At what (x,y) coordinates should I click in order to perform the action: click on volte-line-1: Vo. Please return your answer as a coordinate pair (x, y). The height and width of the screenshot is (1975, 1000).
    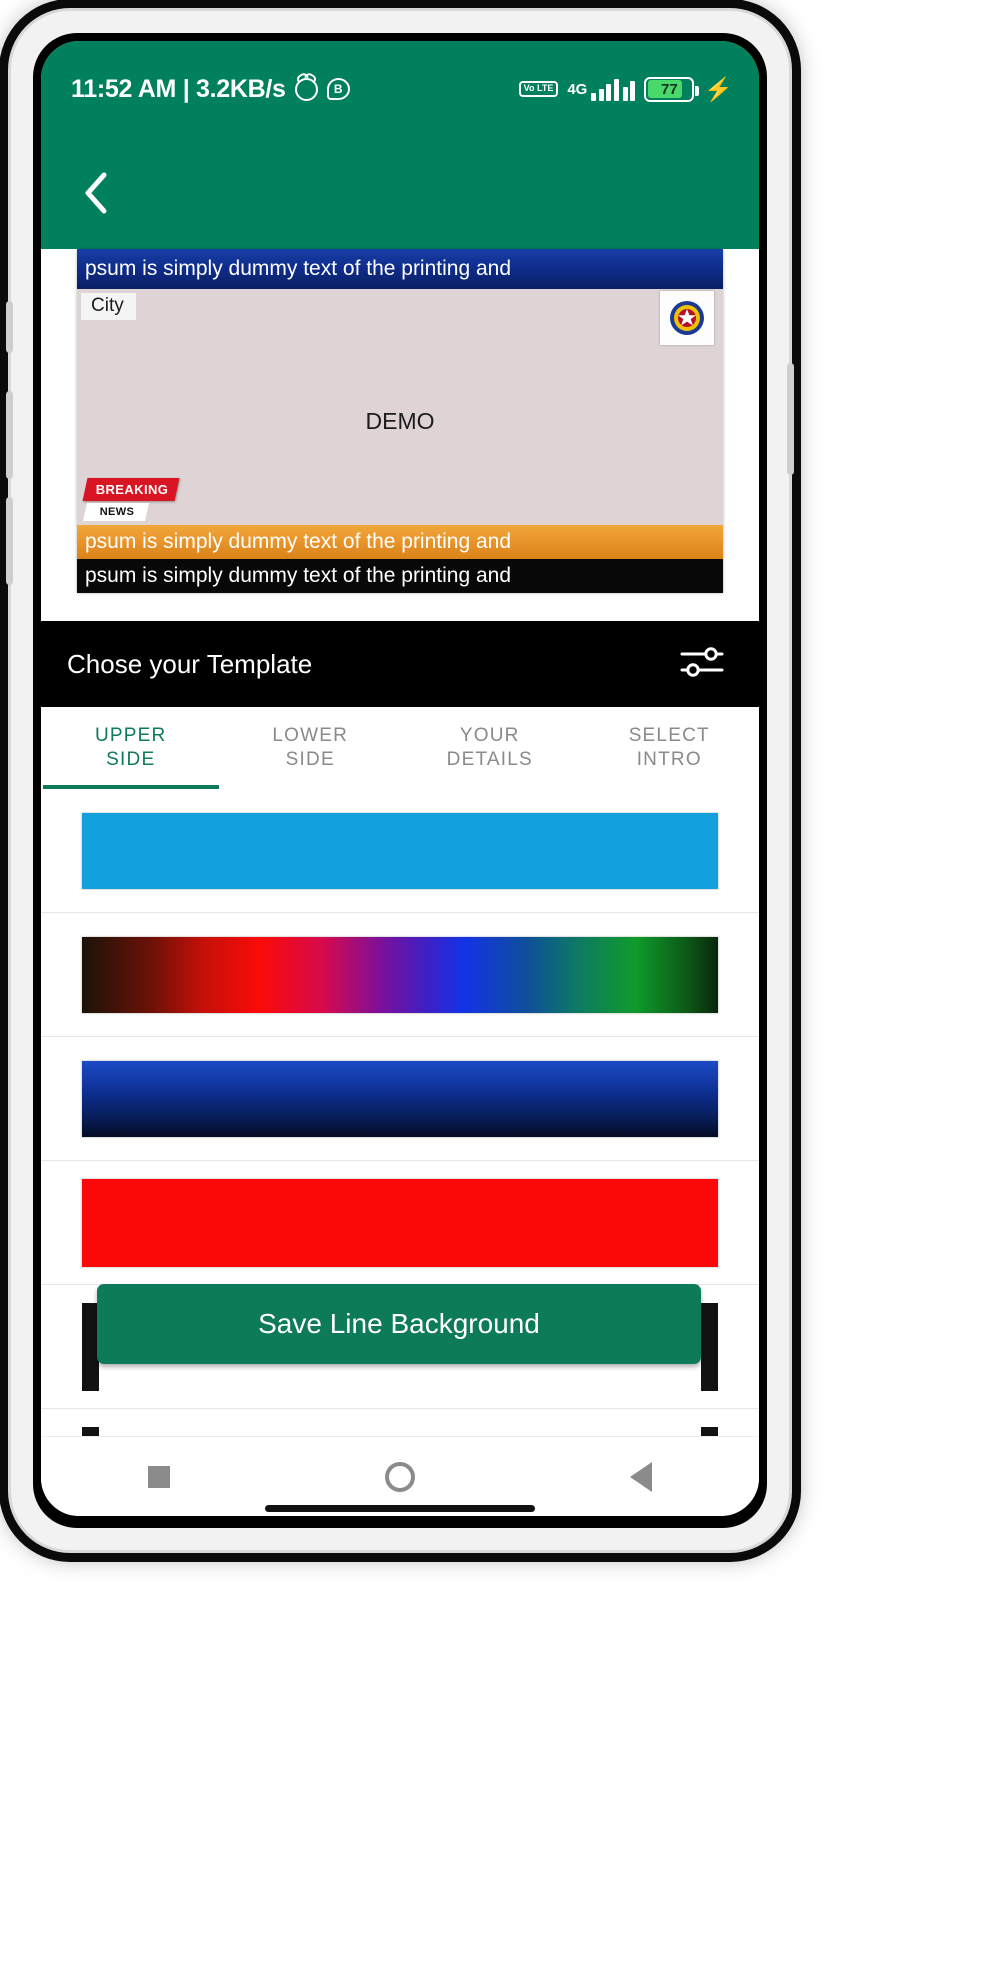
    Looking at the image, I should click on (529, 88).